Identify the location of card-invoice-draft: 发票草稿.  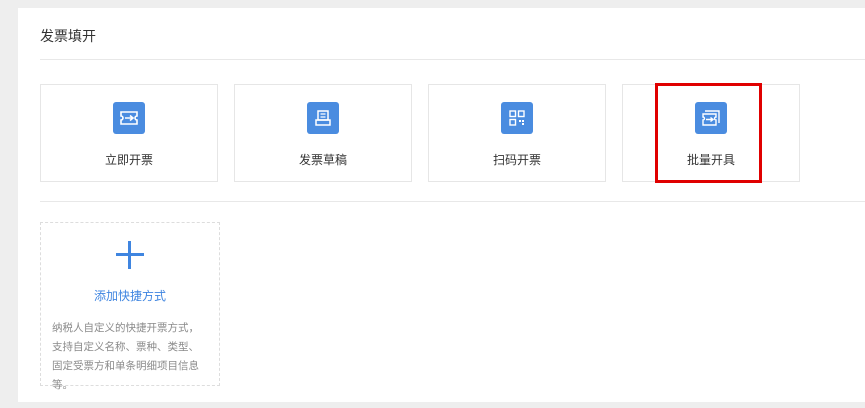
(323, 133).